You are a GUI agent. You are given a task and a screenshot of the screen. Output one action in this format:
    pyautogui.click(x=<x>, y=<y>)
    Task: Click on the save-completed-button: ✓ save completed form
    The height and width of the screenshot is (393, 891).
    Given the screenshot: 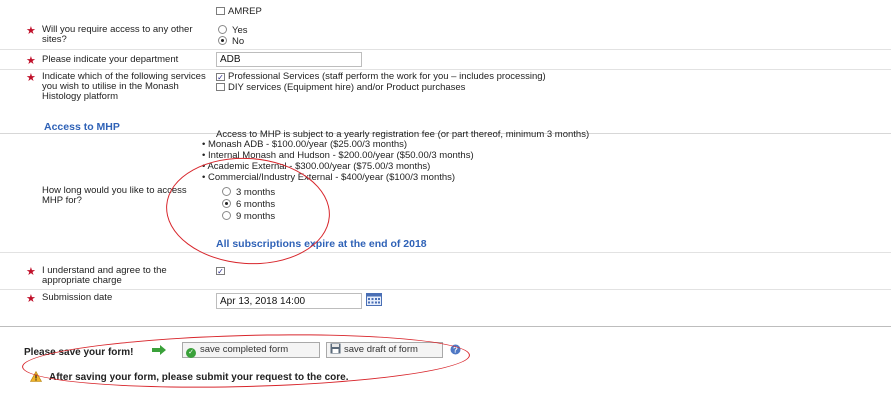 What is the action you would take?
    pyautogui.click(x=251, y=350)
    